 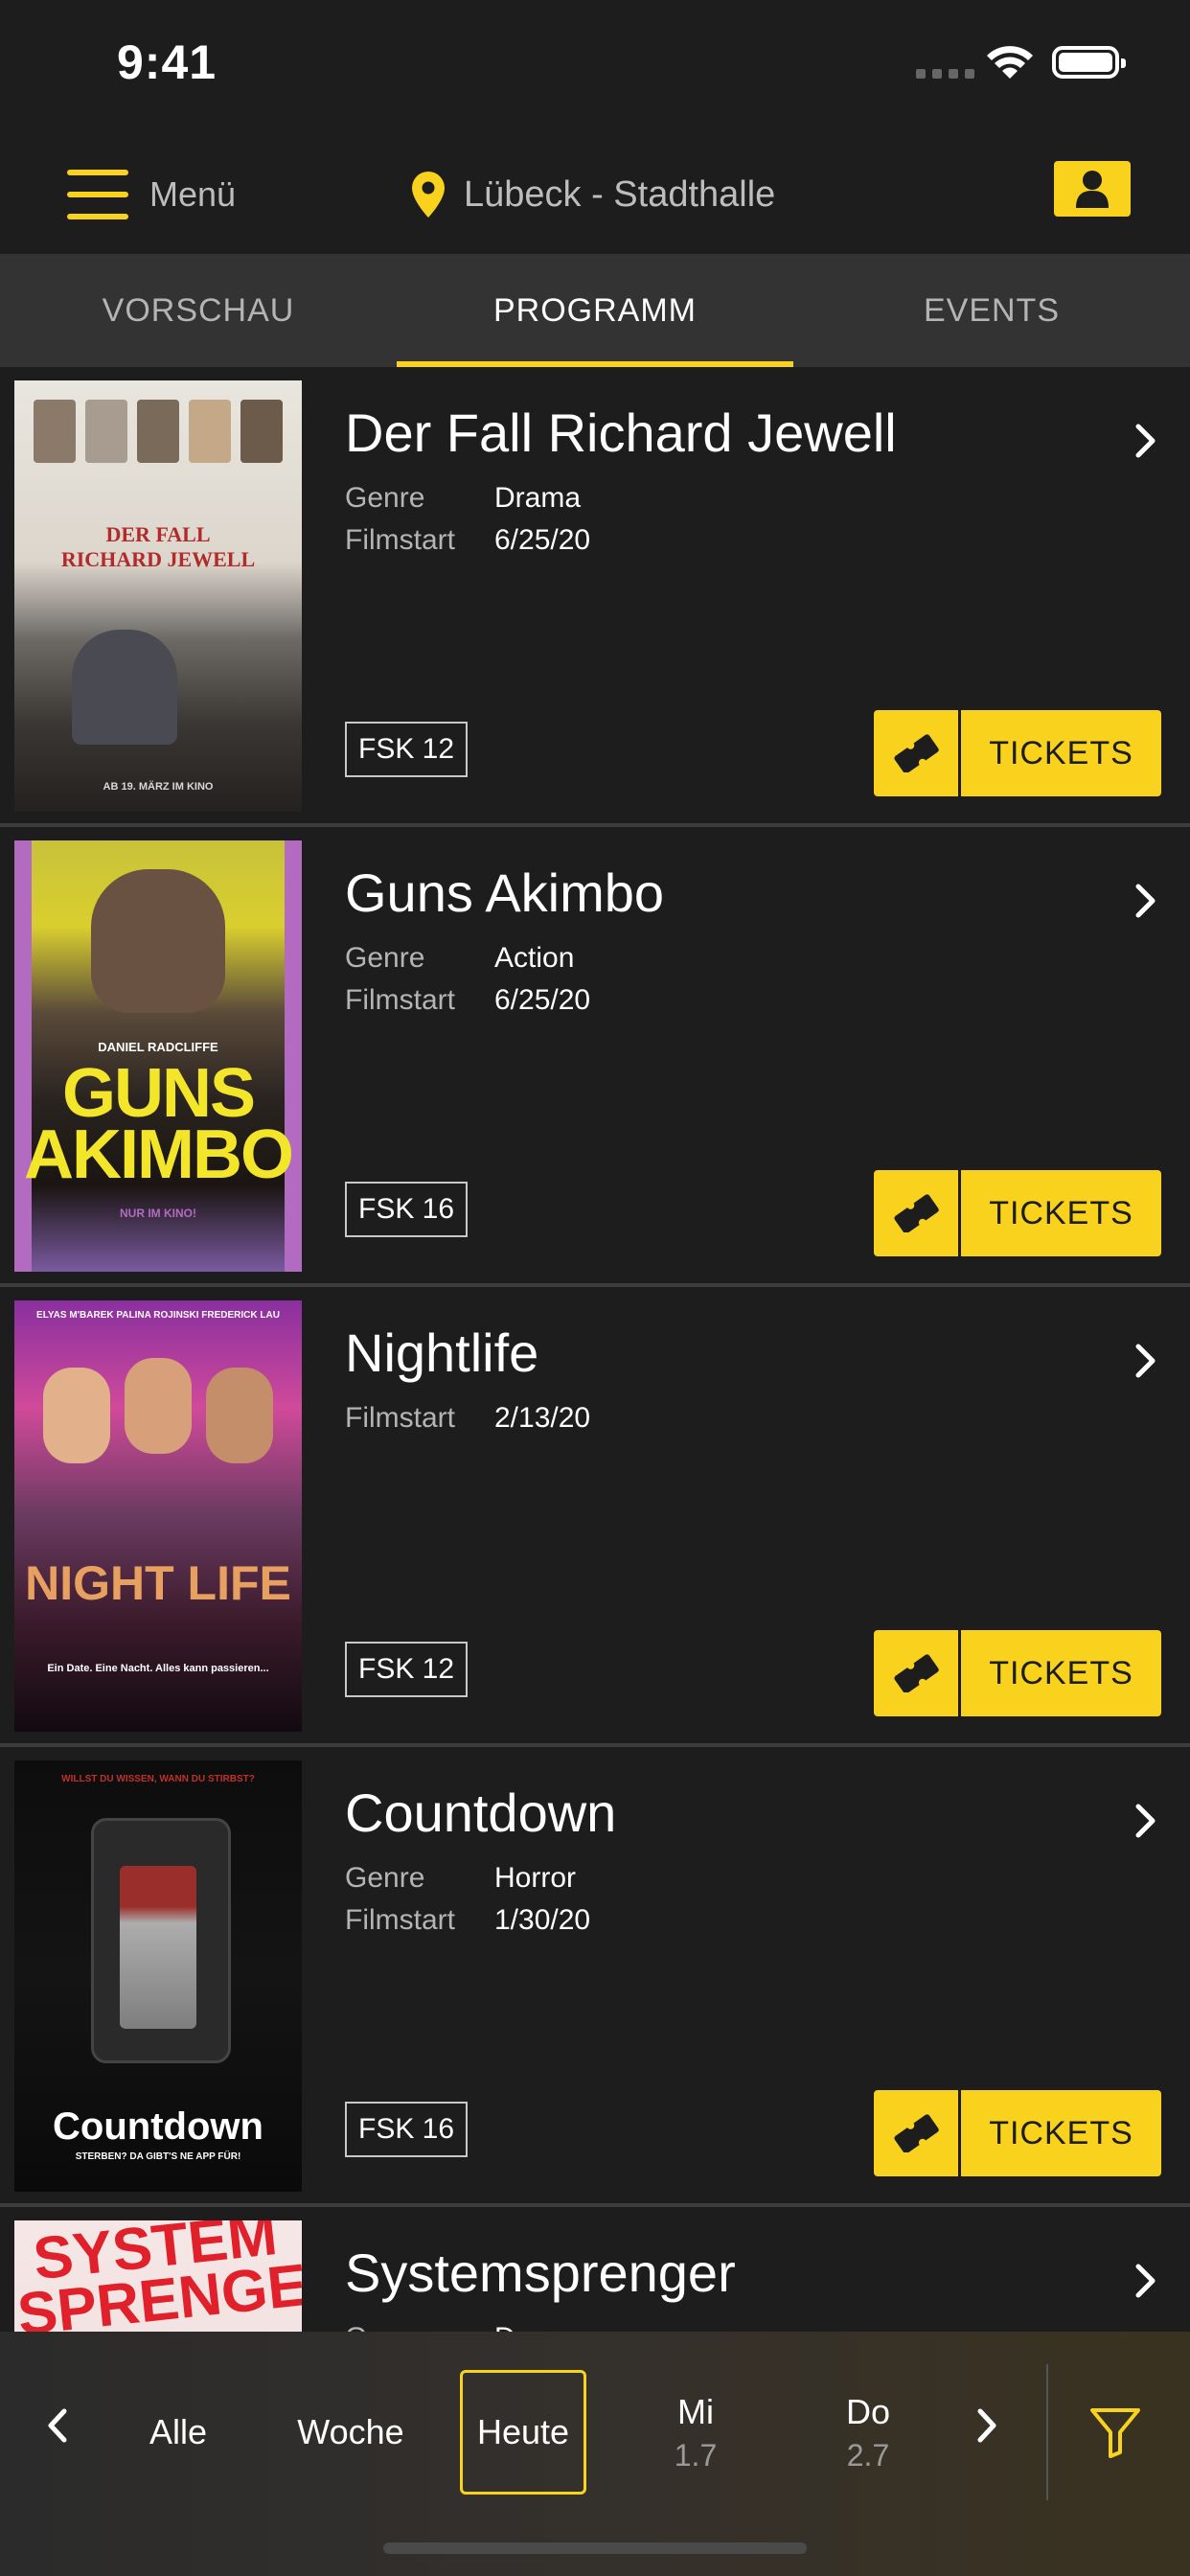 I want to click on movie-title: Systemsprenger, so click(x=541, y=2273).